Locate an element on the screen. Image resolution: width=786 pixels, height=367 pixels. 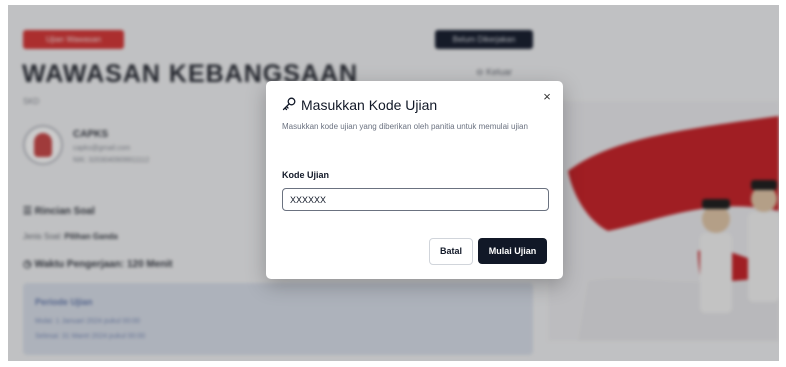
exam-code-label: Kode Ujian is located at coordinates (306, 175).